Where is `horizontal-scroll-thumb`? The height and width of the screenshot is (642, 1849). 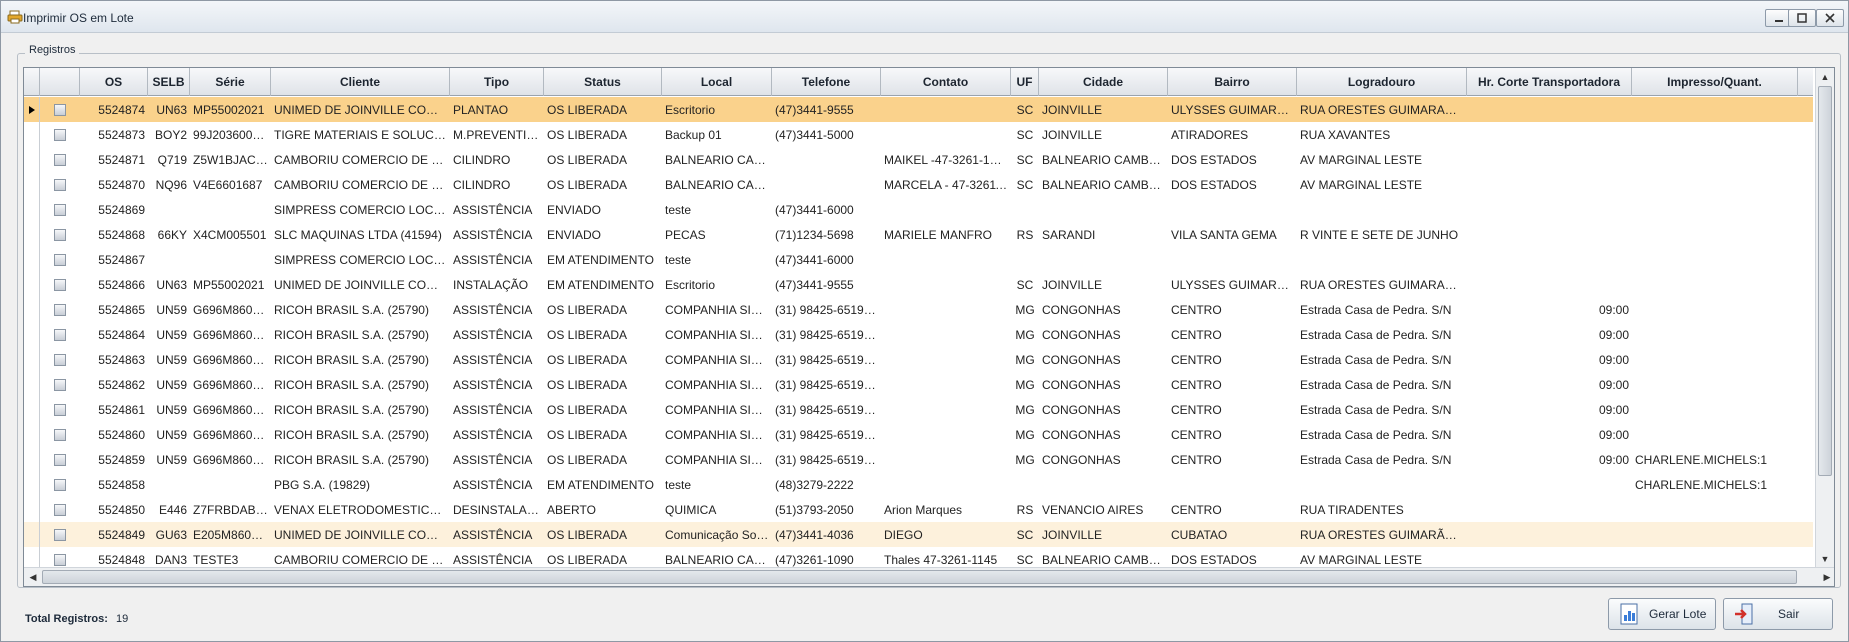 horizontal-scroll-thumb is located at coordinates (919, 577).